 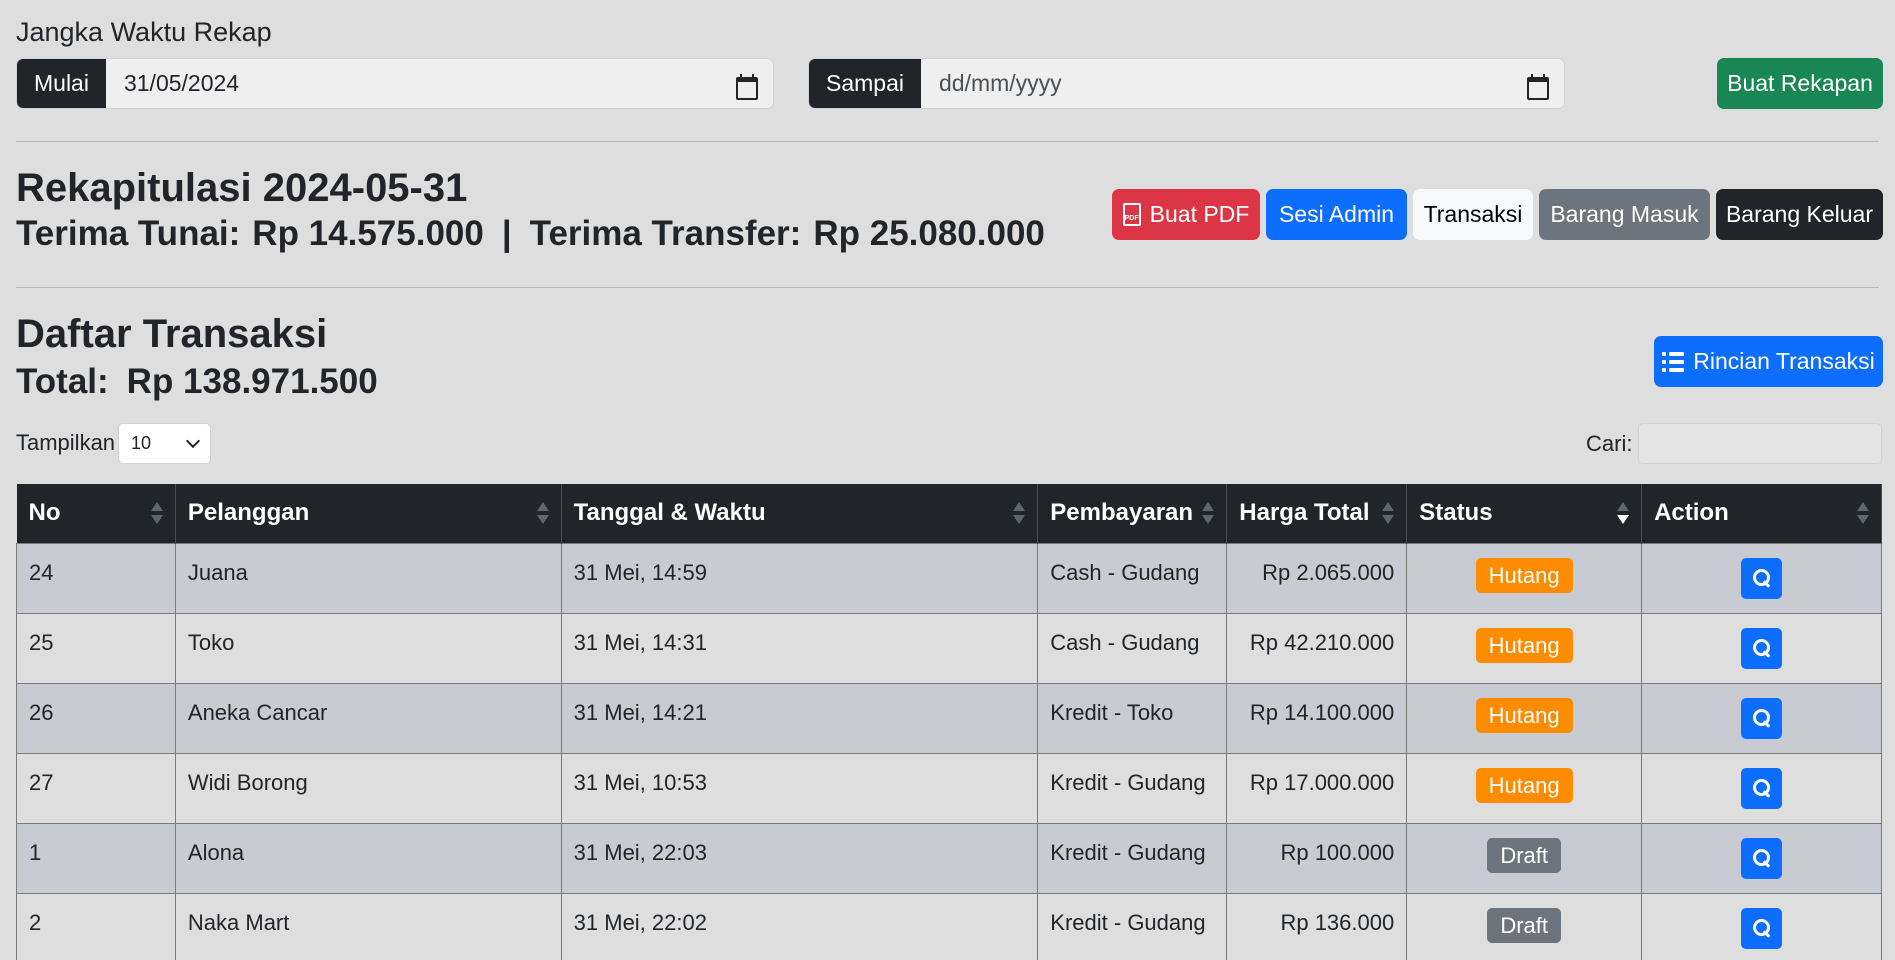 What do you see at coordinates (1799, 214) in the screenshot?
I see `outgoing-goods-button: Barang Keluar` at bounding box center [1799, 214].